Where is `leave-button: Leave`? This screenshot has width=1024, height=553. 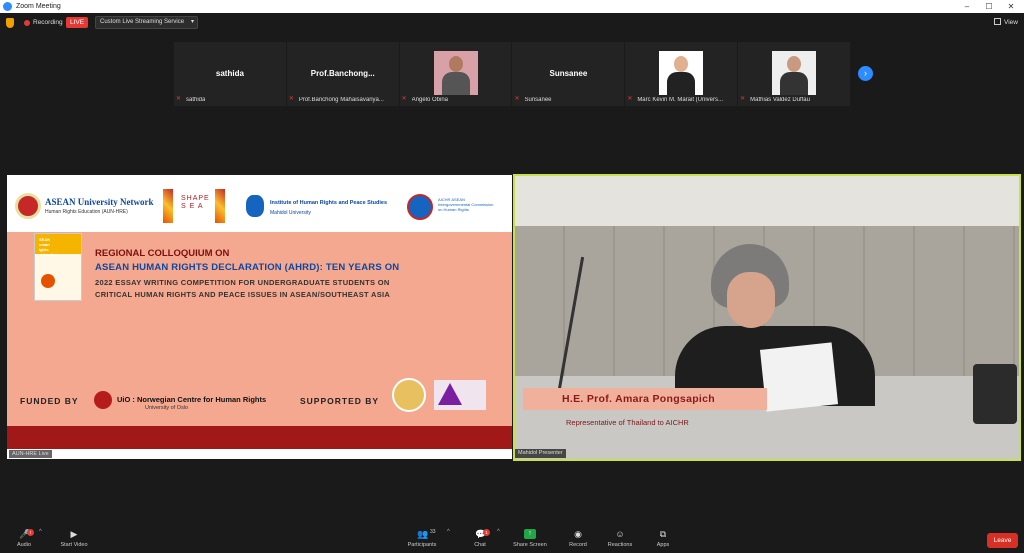 leave-button: Leave is located at coordinates (1002, 540).